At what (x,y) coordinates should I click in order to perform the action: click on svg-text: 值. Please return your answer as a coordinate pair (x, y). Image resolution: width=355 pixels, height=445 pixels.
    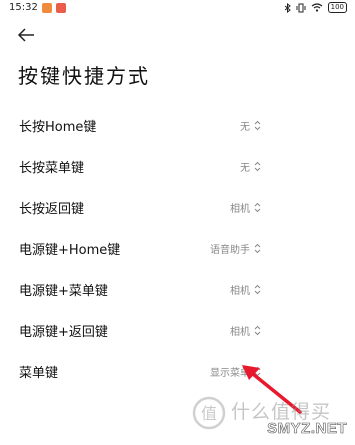
    Looking at the image, I should click on (209, 413).